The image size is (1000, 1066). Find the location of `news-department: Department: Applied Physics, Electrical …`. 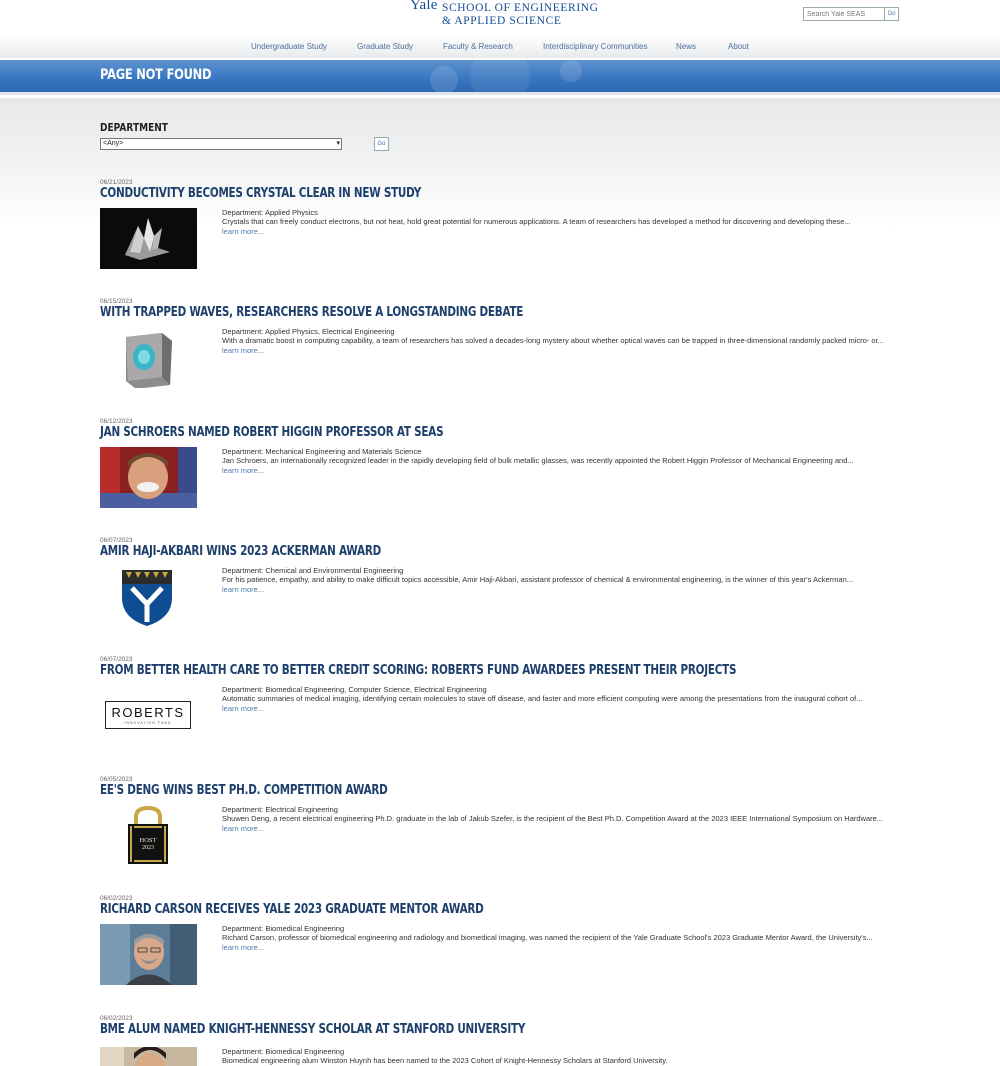

news-department: Department: Applied Physics, Electrical … is located at coordinates (308, 331).